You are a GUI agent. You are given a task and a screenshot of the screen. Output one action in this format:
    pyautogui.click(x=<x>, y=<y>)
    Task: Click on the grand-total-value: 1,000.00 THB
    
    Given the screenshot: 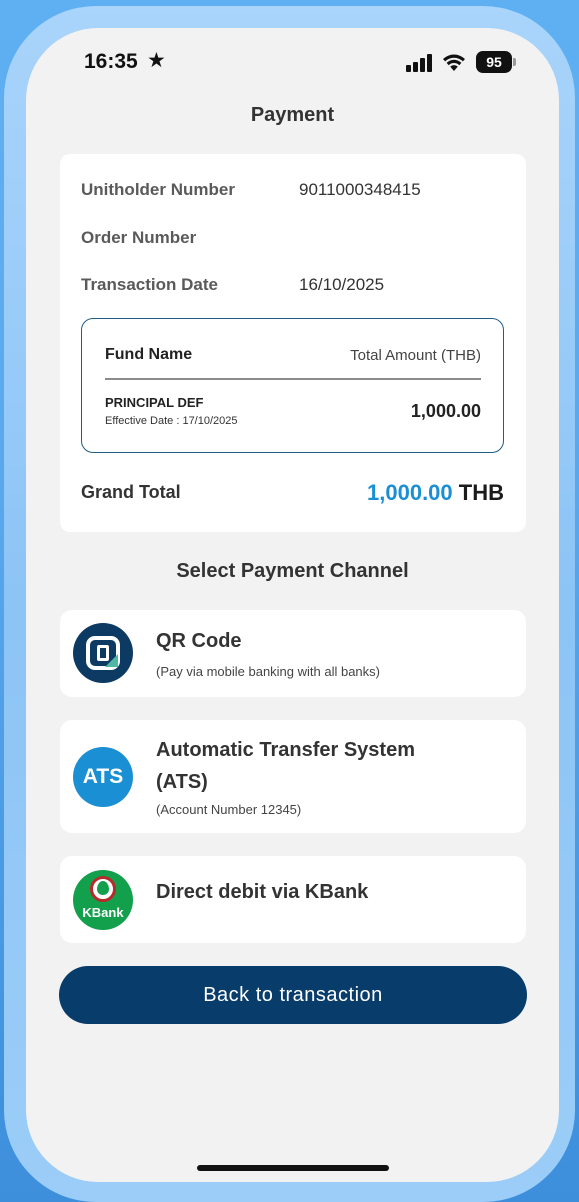 What is the action you would take?
    pyautogui.click(x=435, y=493)
    